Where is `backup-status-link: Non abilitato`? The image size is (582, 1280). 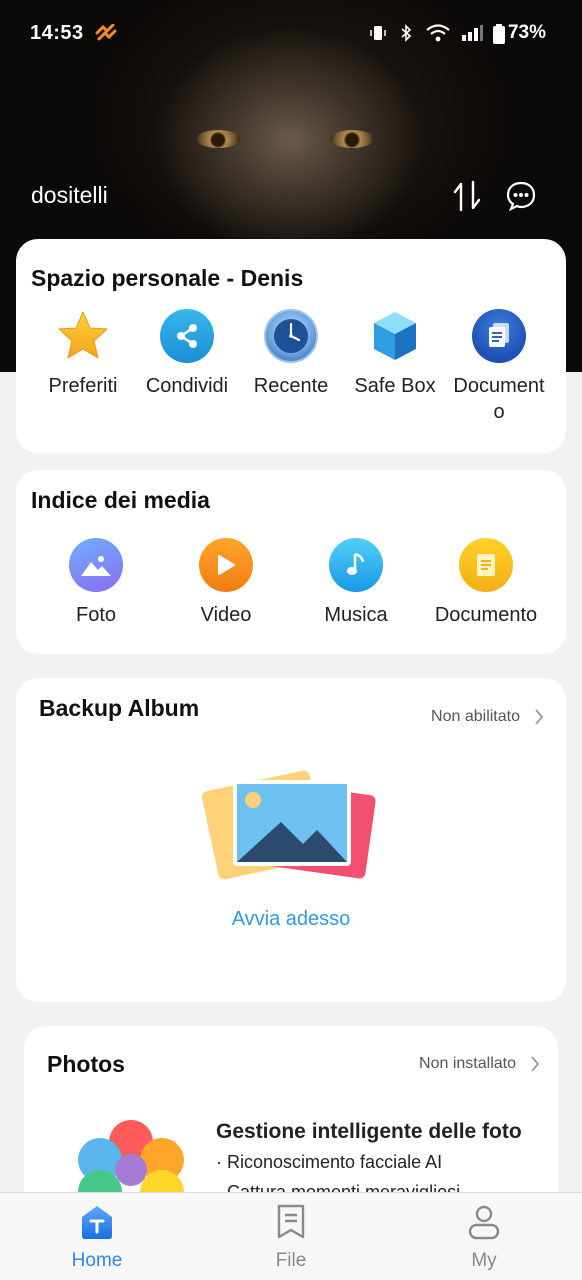
backup-status-link: Non abilitato is located at coordinates (487, 717).